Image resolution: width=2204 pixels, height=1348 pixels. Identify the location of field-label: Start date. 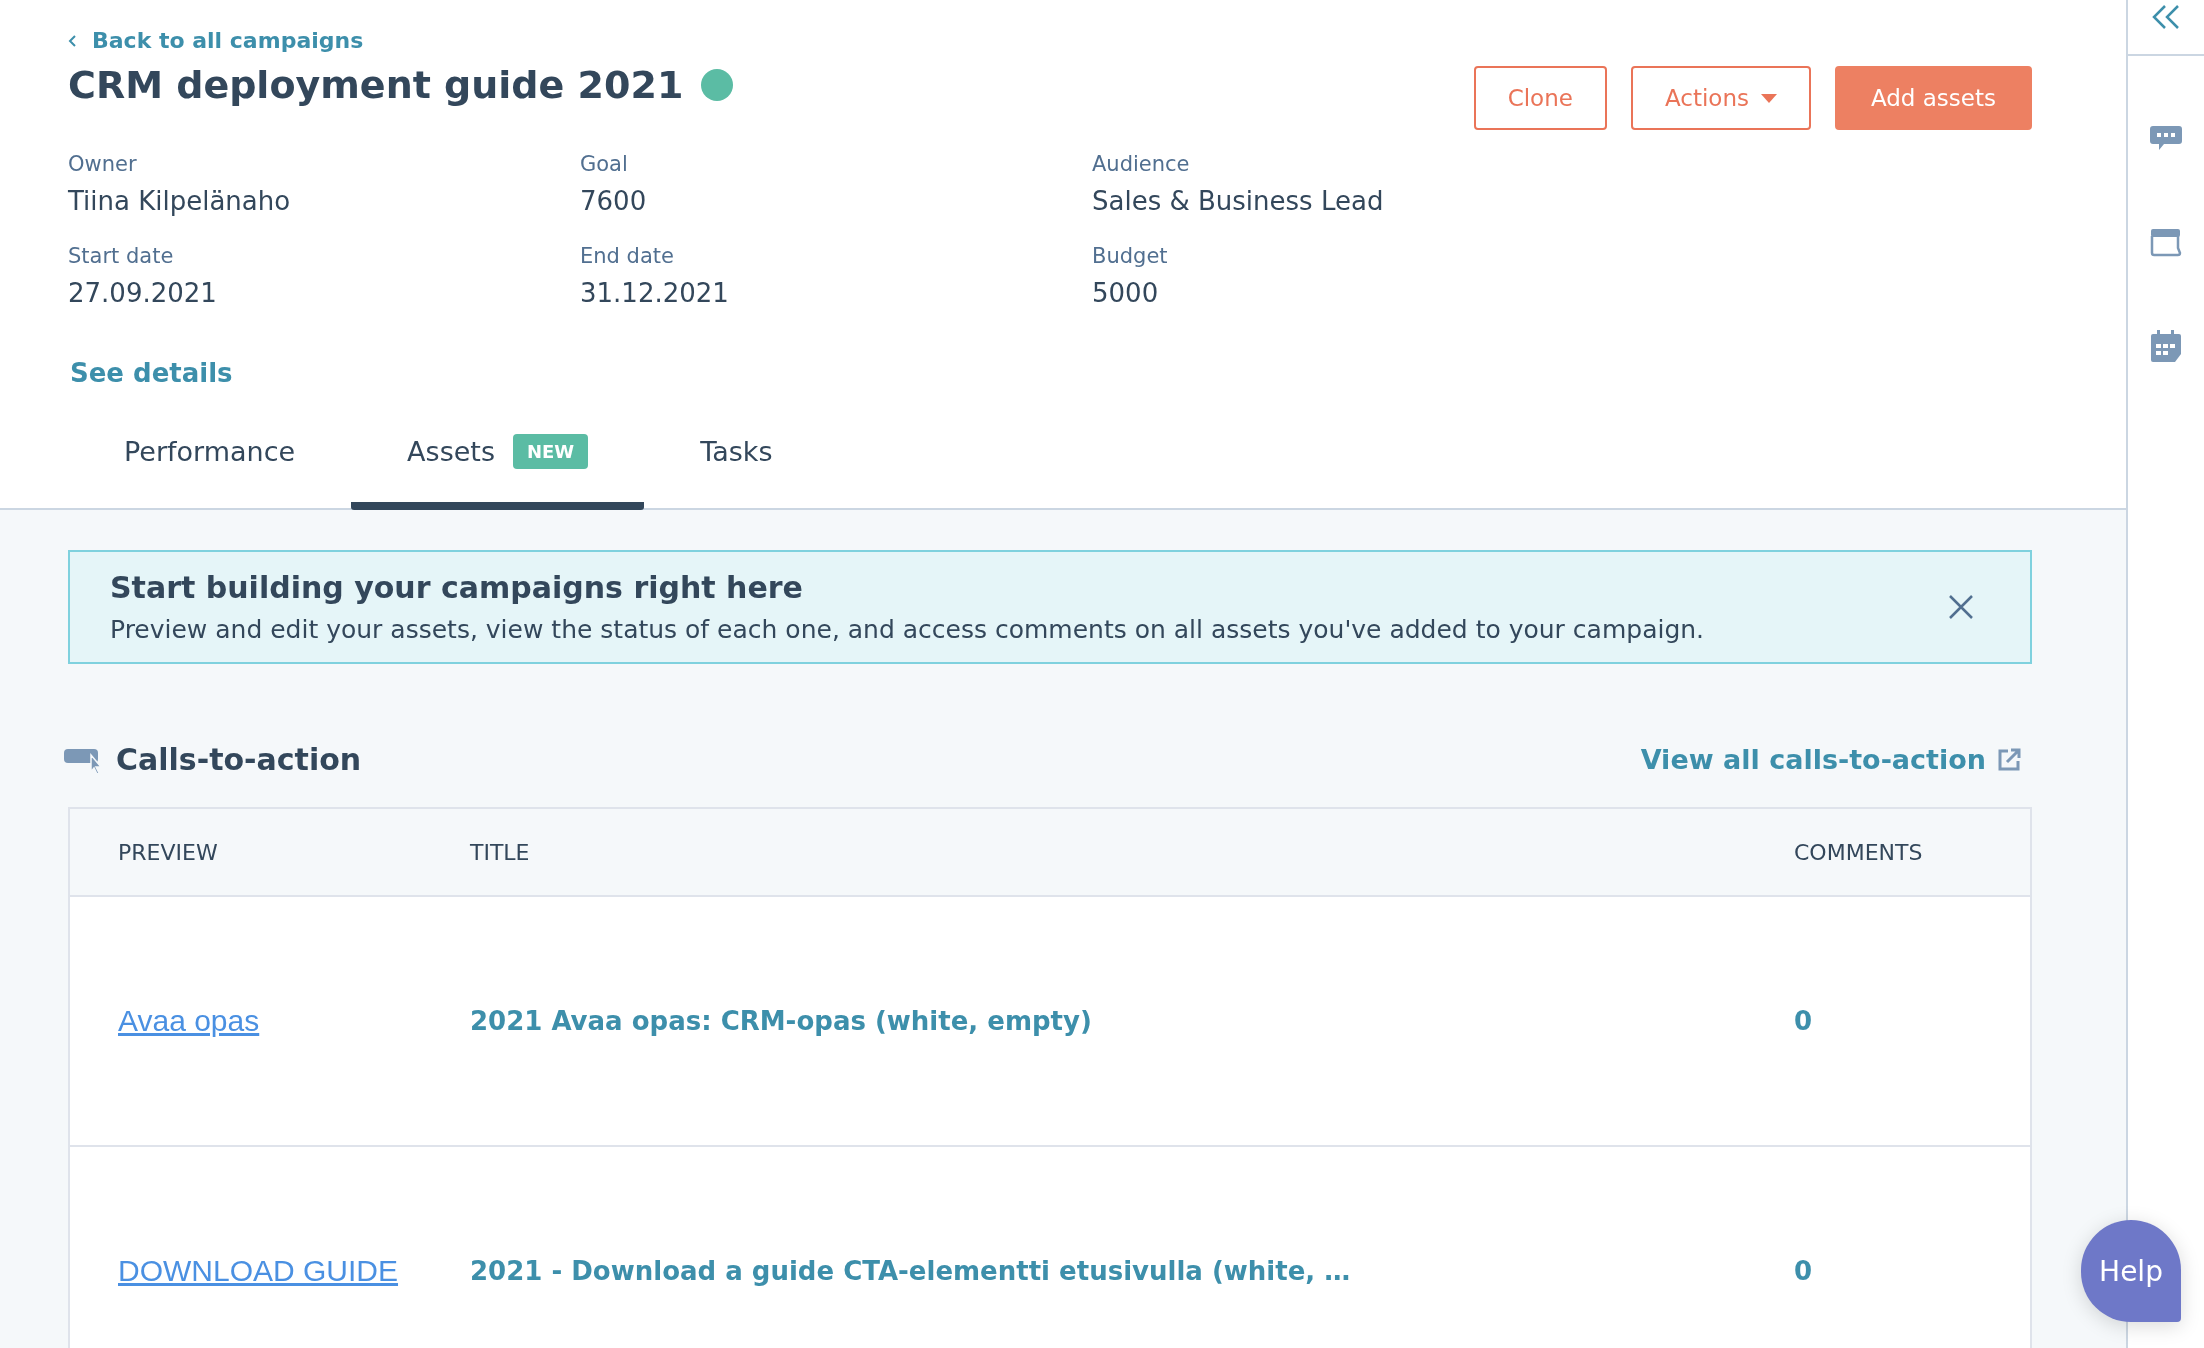
(121, 256).